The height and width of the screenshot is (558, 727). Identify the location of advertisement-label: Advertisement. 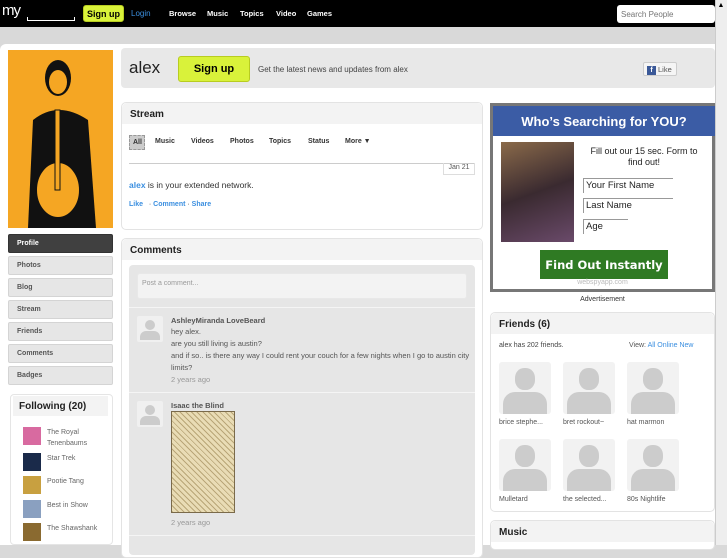
(602, 299).